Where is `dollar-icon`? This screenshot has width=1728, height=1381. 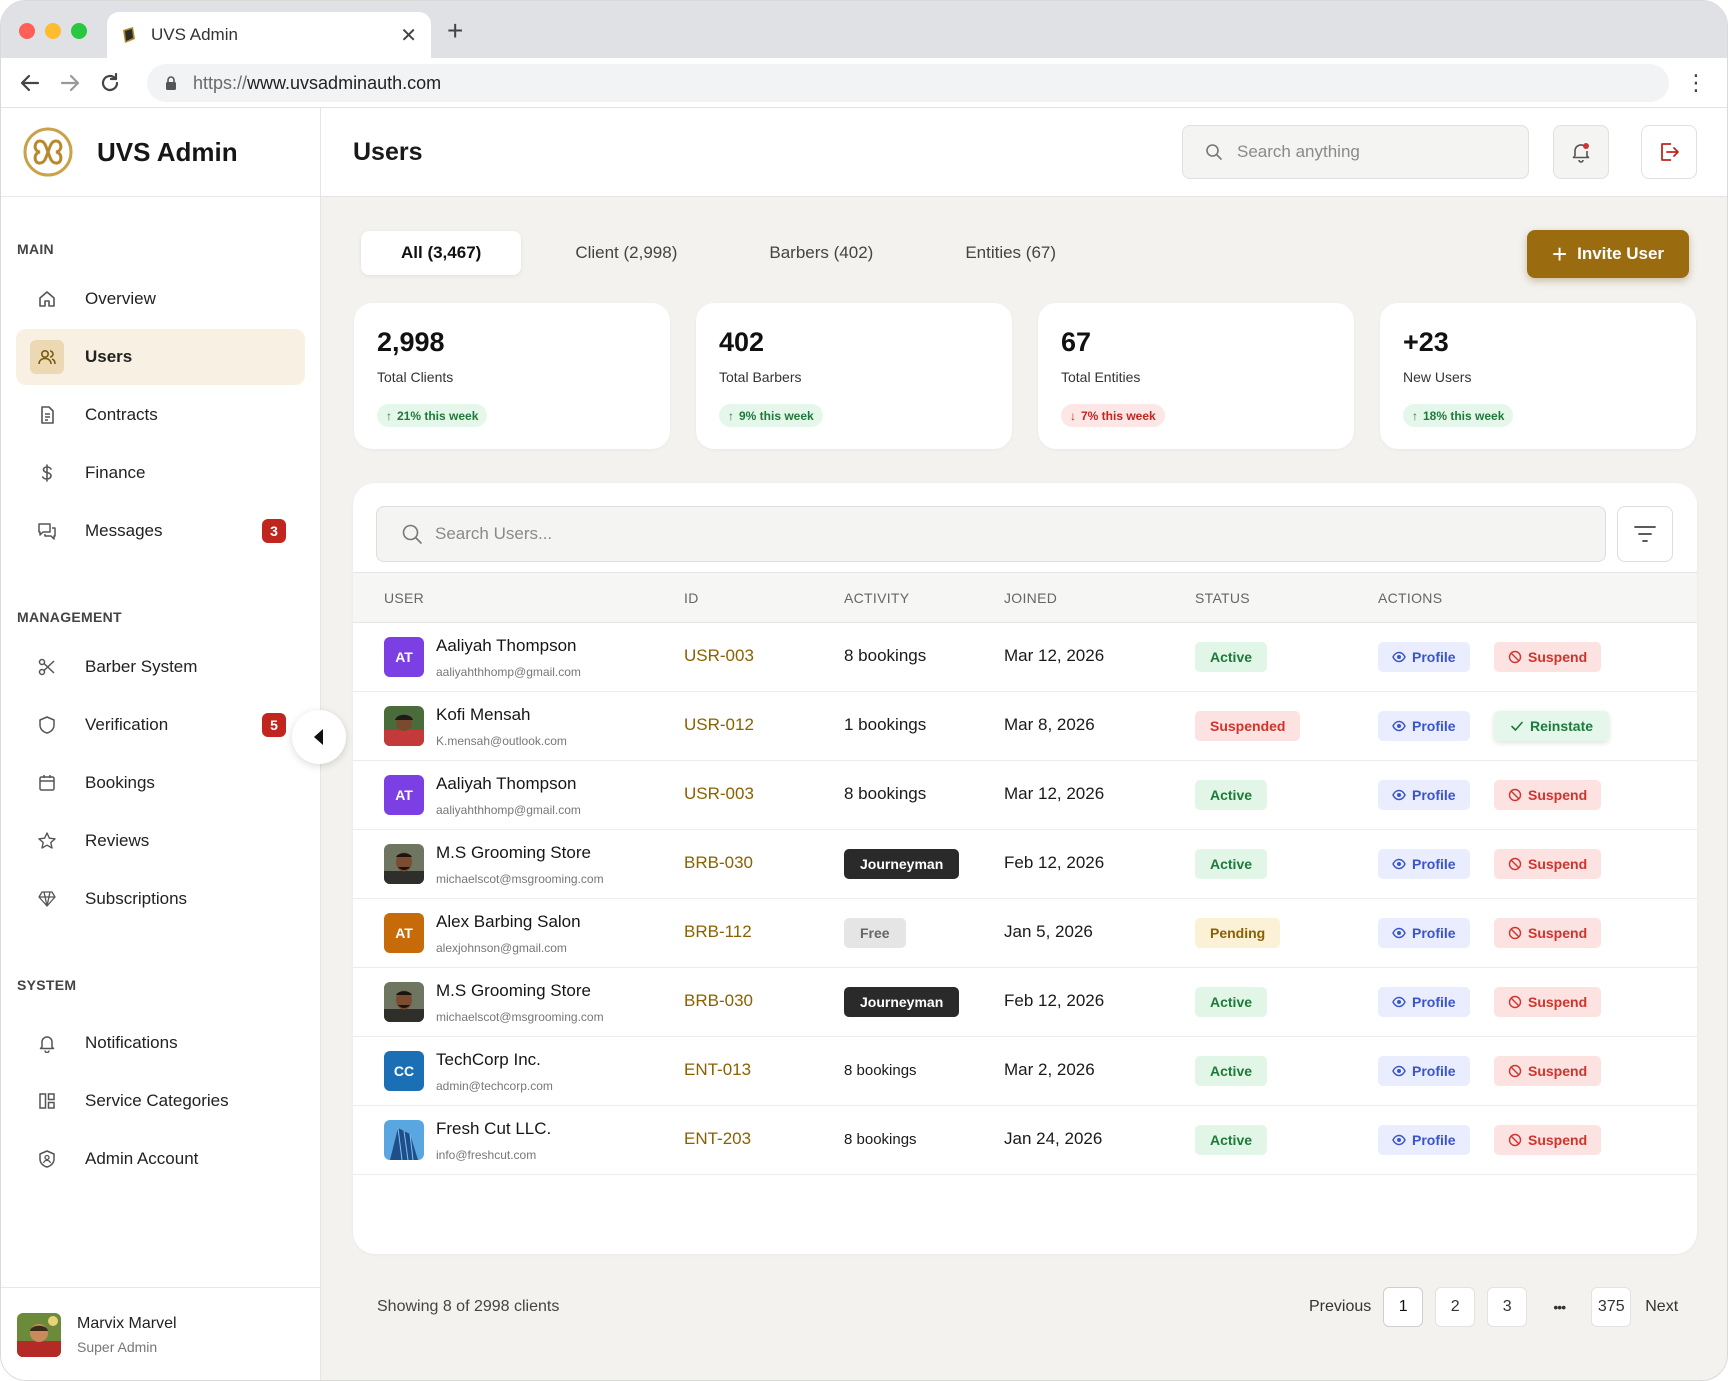
dollar-icon is located at coordinates (47, 473).